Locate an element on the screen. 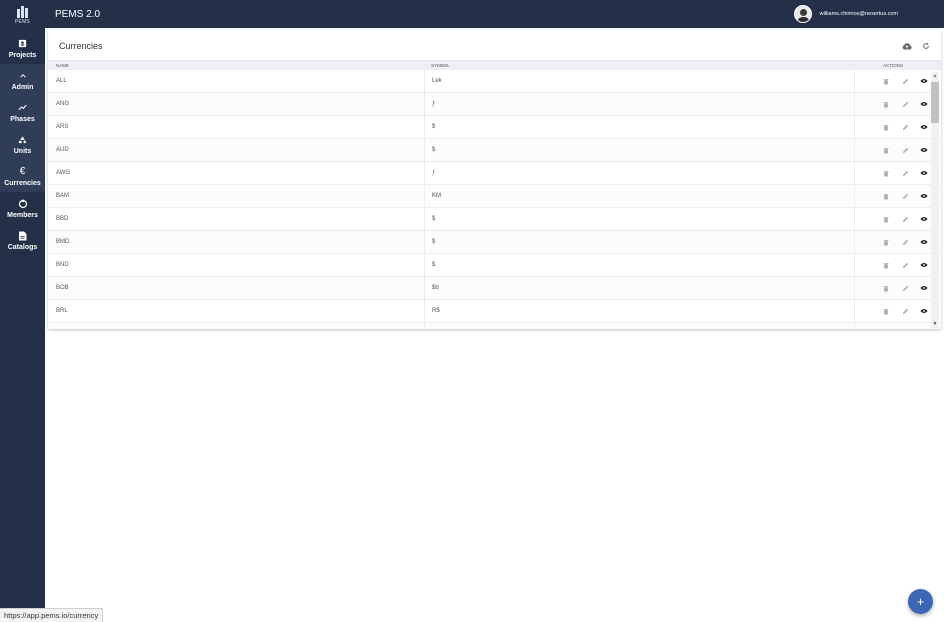 Image resolution: width=944 pixels, height=622 pixels. table-row: BAM KM is located at coordinates (494, 196).